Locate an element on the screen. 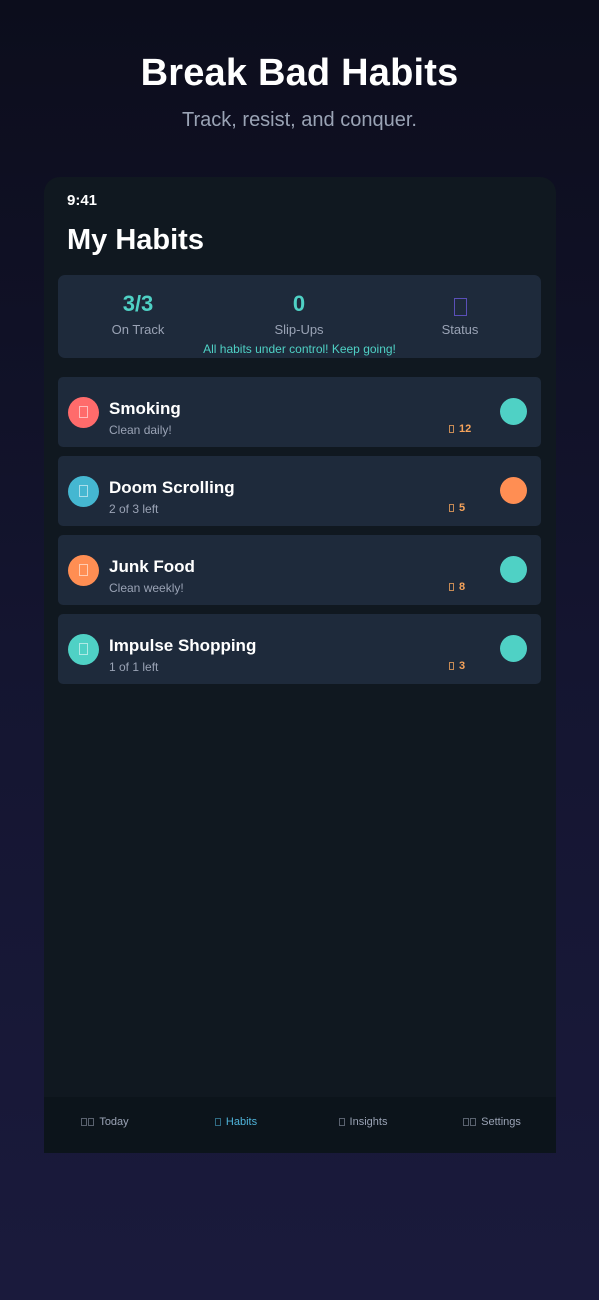 The image size is (599, 1300). habit-subtitle: Clean daily! is located at coordinates (140, 430).